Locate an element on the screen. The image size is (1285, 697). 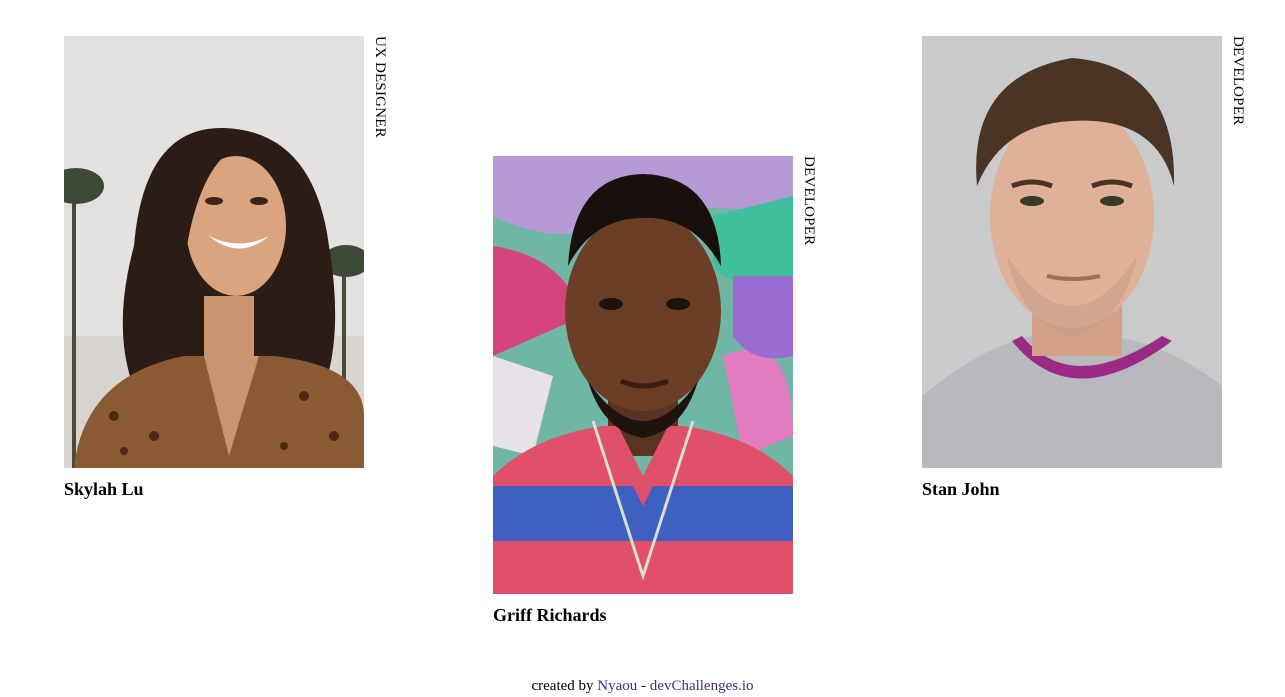
man-graffiti-portrait-icon is located at coordinates (643, 375).